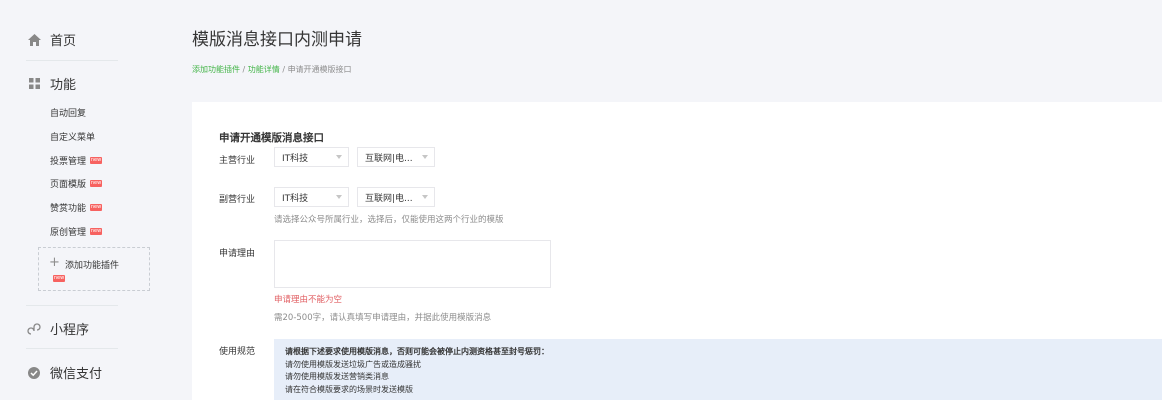 Image resolution: width=1162 pixels, height=400 pixels. What do you see at coordinates (311, 197) in the screenshot?
I see `secondary-industry-select: IT科技` at bounding box center [311, 197].